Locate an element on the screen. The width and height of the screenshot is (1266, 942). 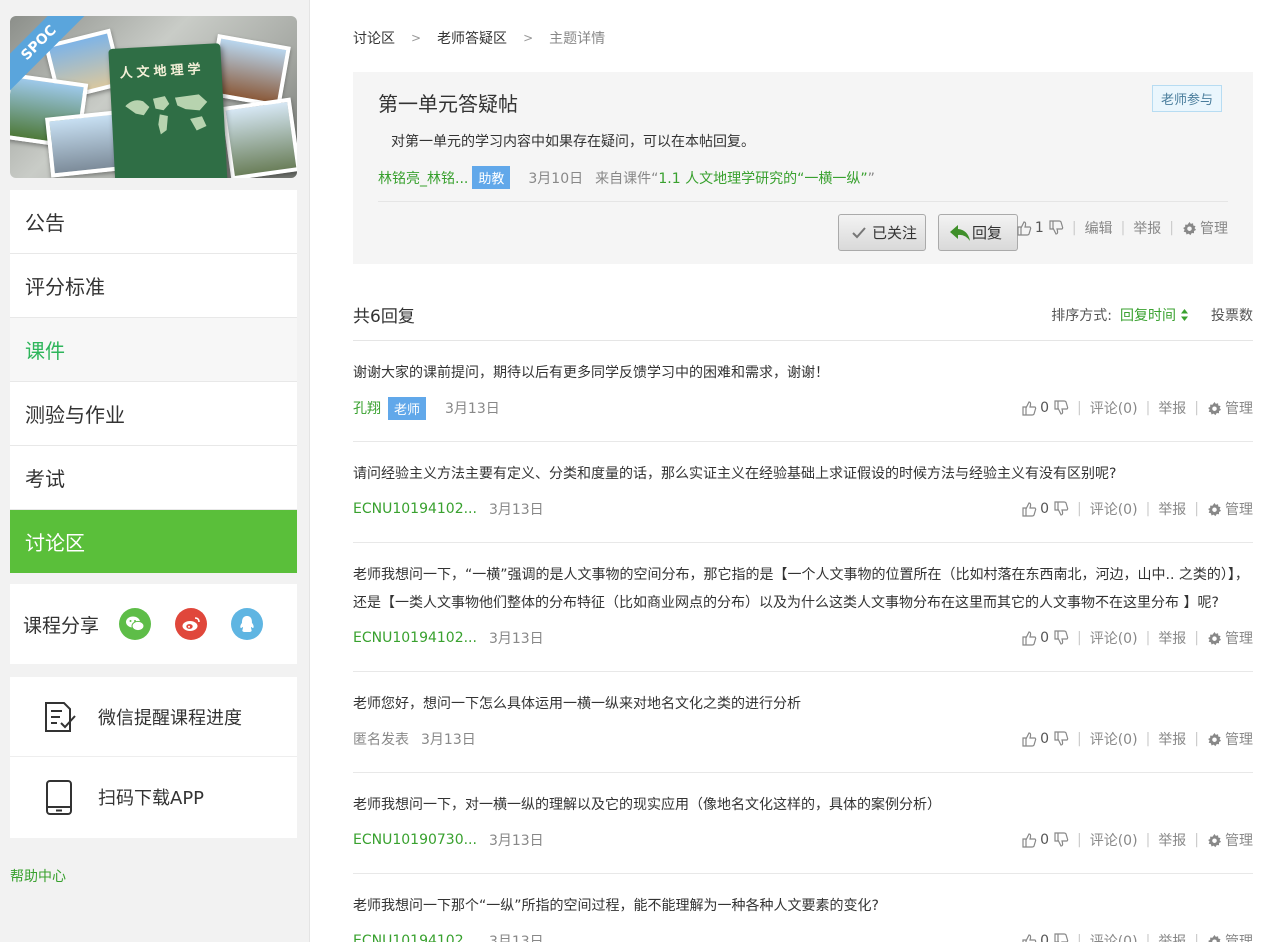
wechat-icon is located at coordinates (135, 624).